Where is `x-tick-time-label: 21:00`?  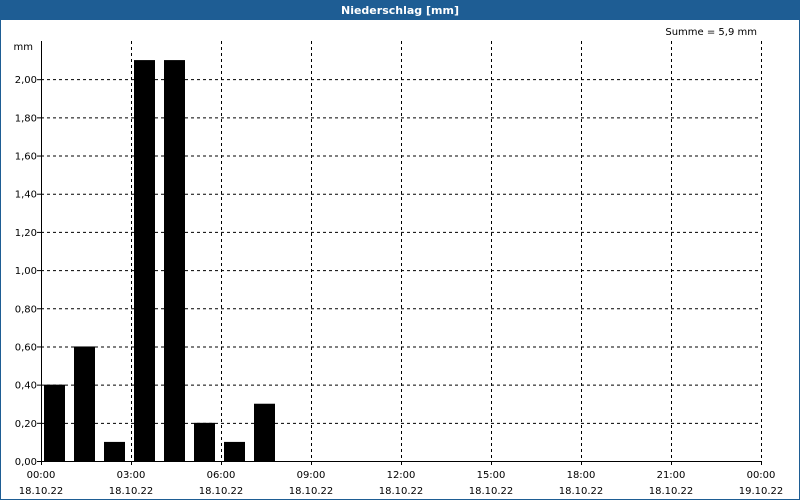 x-tick-time-label: 21:00 is located at coordinates (671, 475).